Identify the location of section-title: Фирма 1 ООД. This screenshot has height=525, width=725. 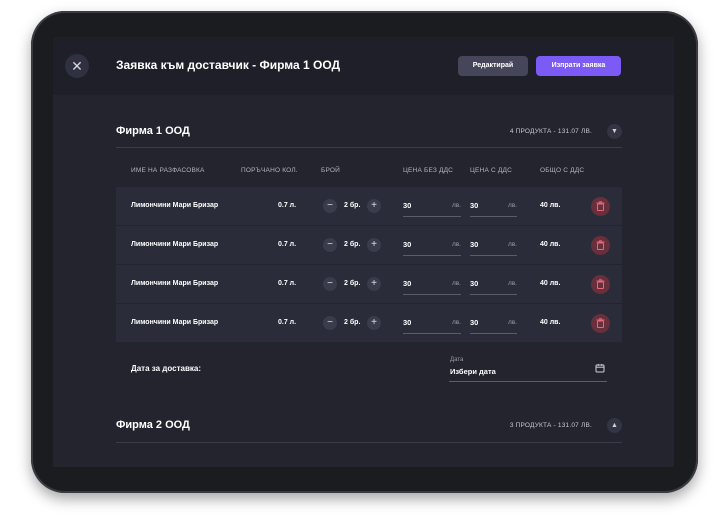
(153, 131).